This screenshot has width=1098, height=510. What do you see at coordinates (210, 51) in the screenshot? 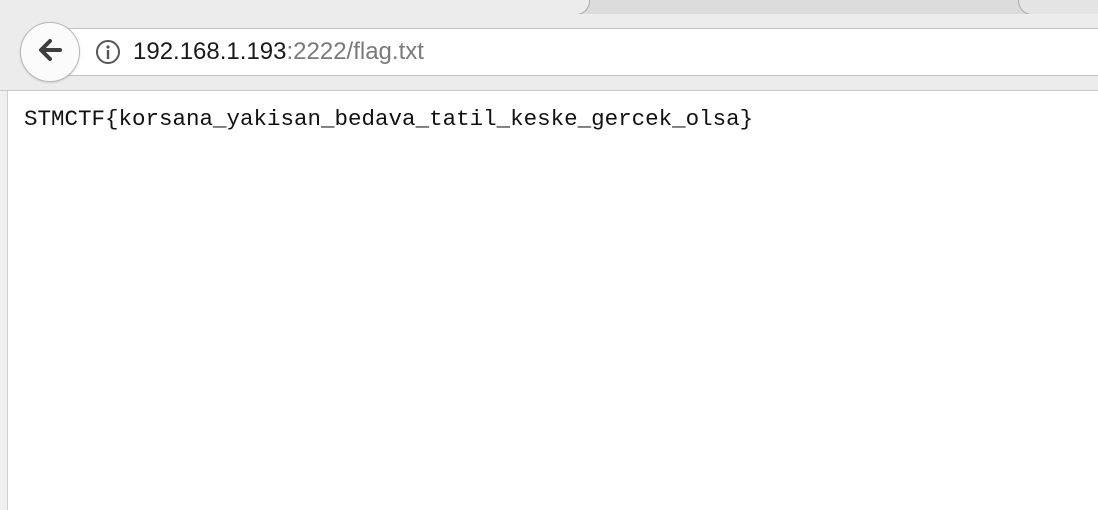
I see `url-host: 192.168.1.193` at bounding box center [210, 51].